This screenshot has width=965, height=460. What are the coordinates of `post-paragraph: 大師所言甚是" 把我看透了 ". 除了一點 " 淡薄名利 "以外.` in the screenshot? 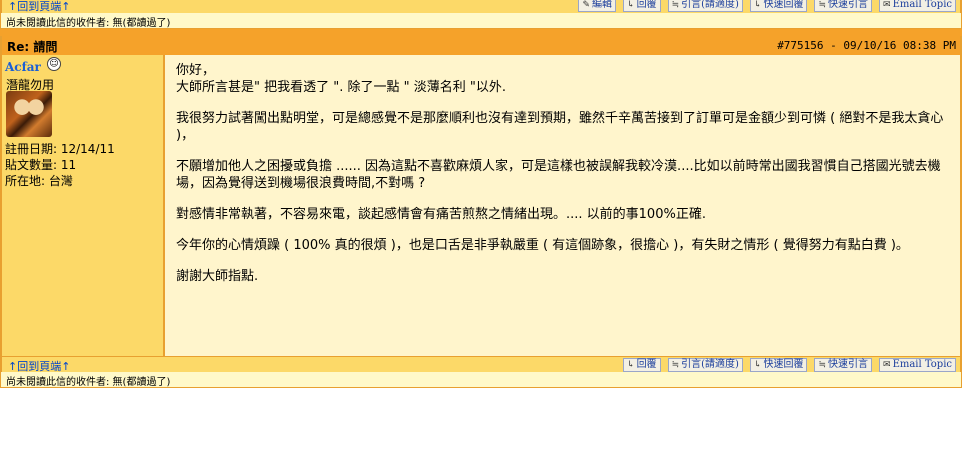 It's located at (341, 87).